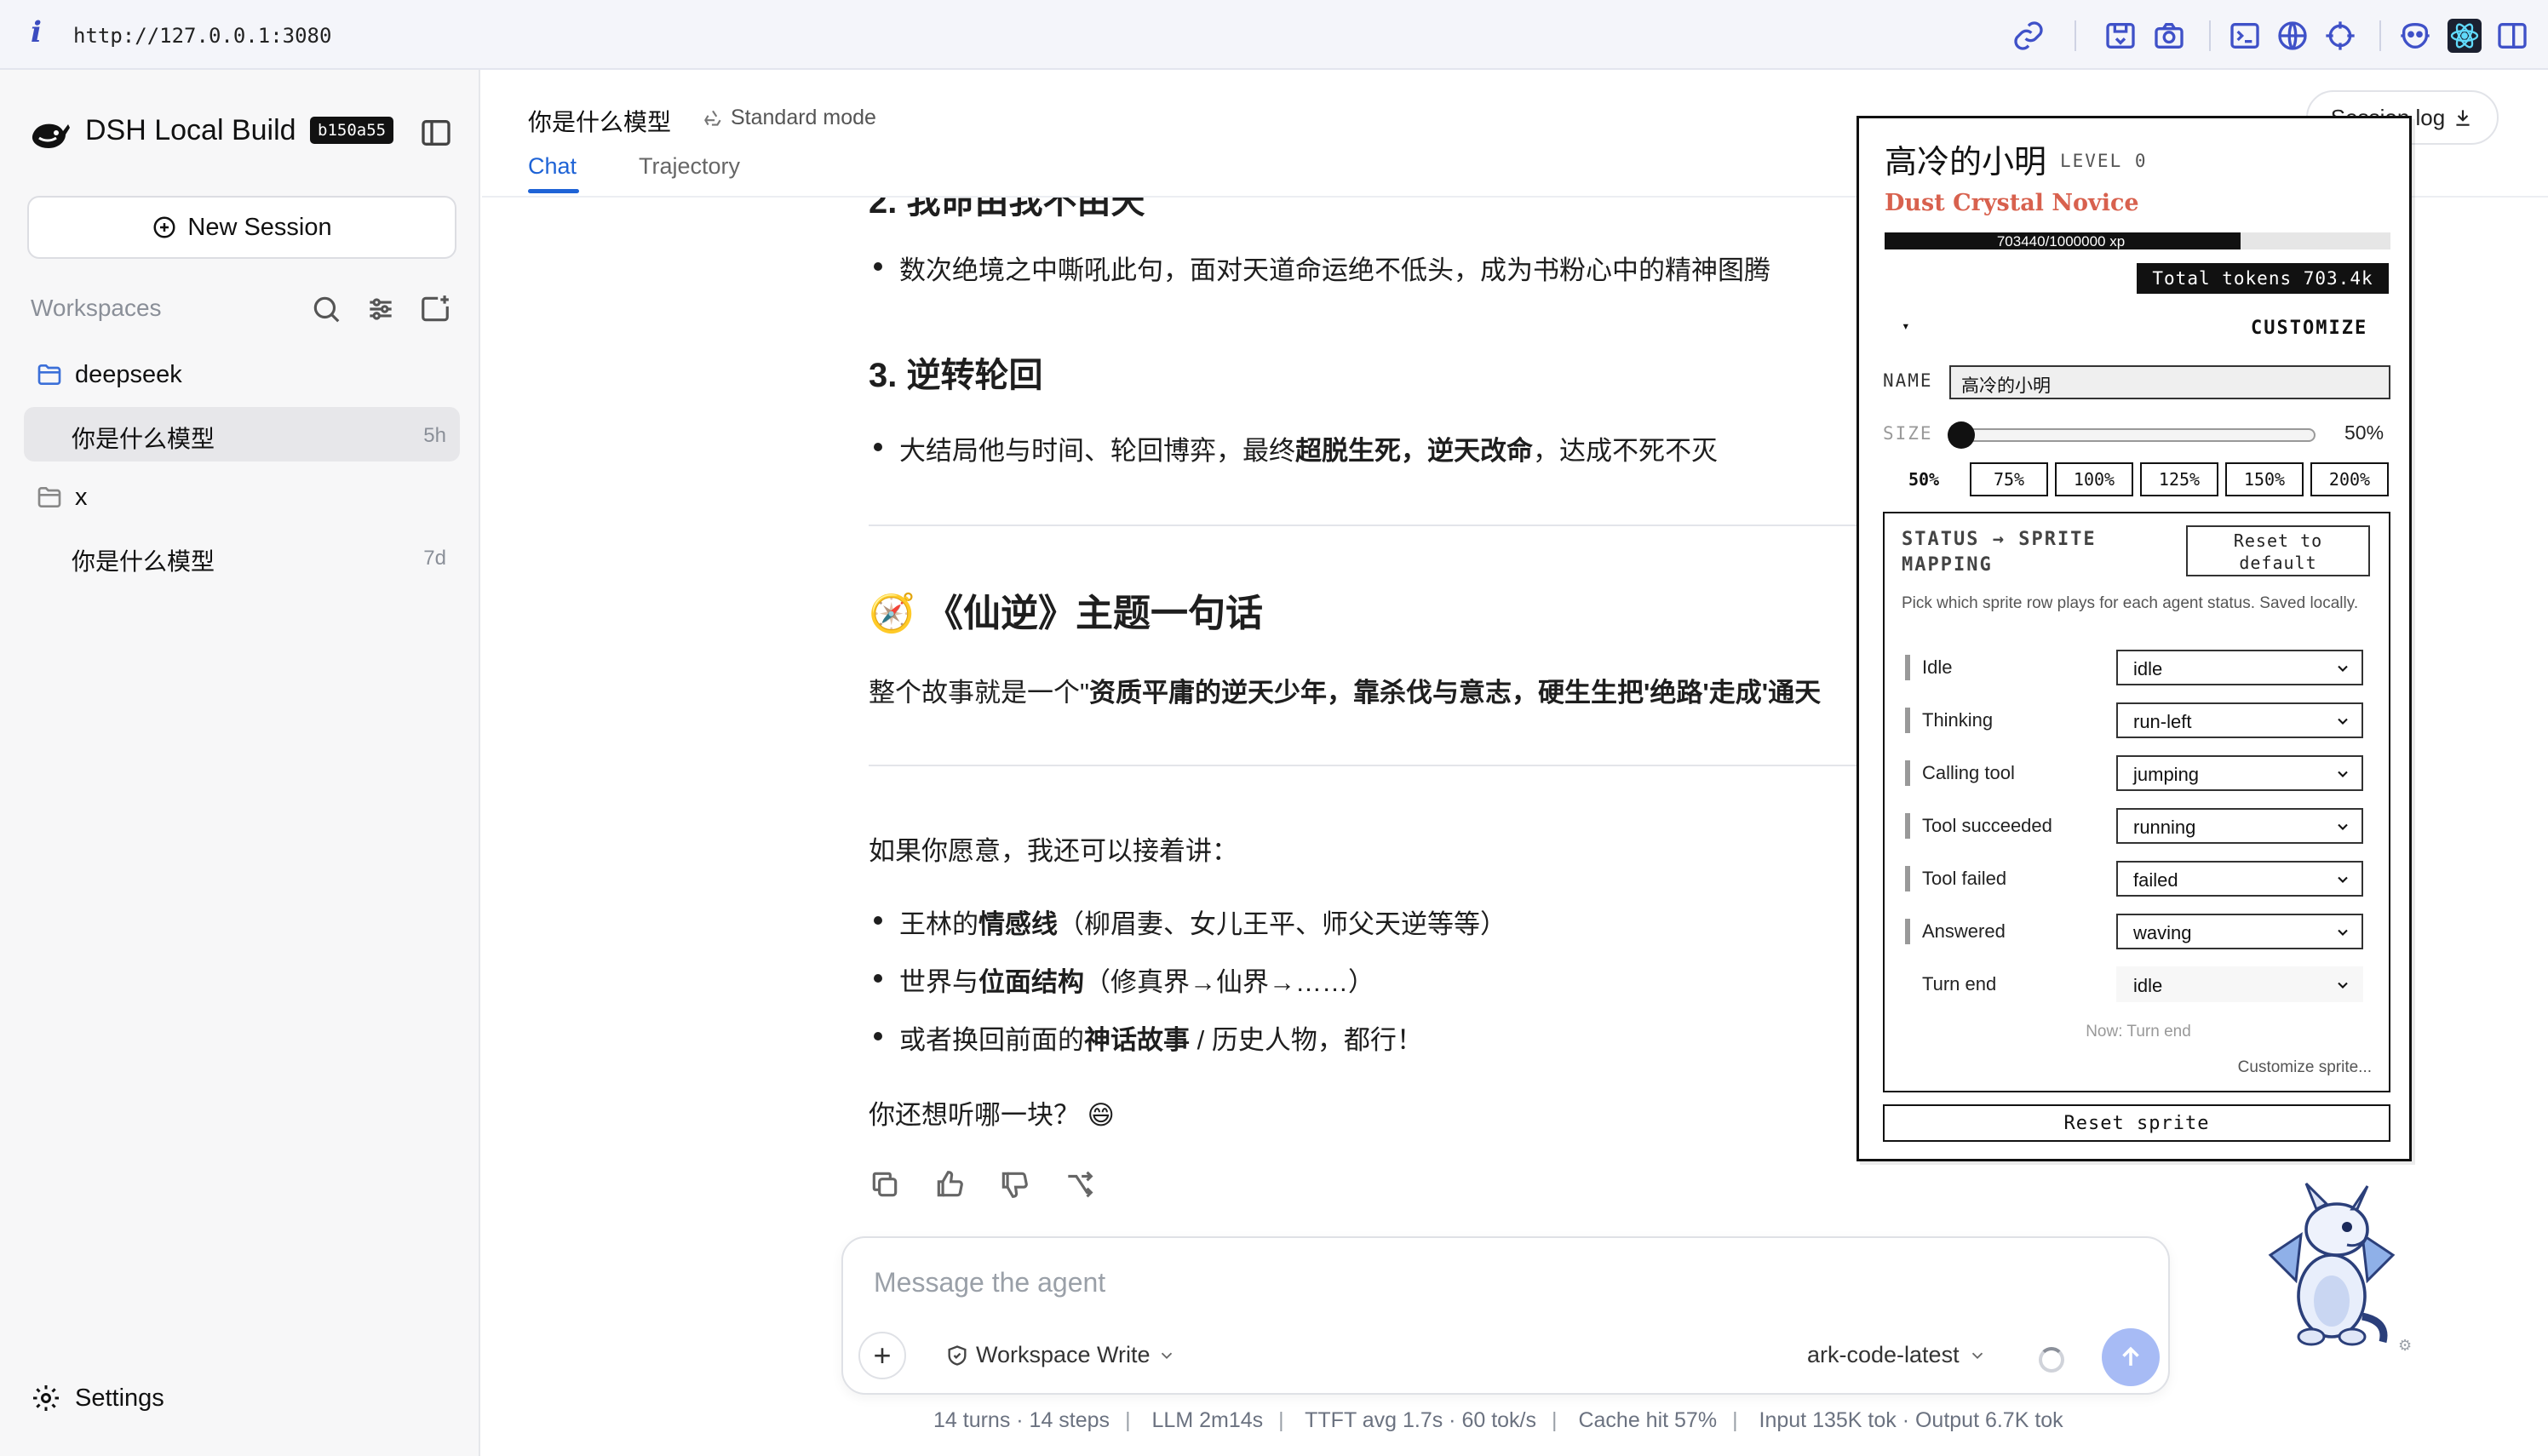  Describe the element at coordinates (2263, 278) in the screenshot. I see `total-tokens-badge: Total tokens 703.4k` at that location.